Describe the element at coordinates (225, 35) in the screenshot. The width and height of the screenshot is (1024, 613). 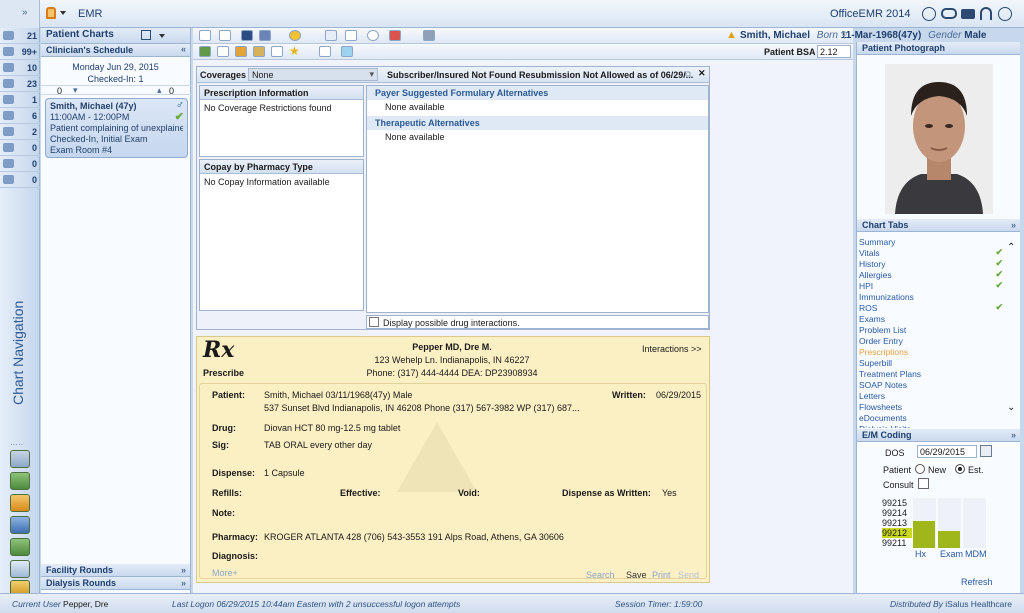
I see `print-icon` at that location.